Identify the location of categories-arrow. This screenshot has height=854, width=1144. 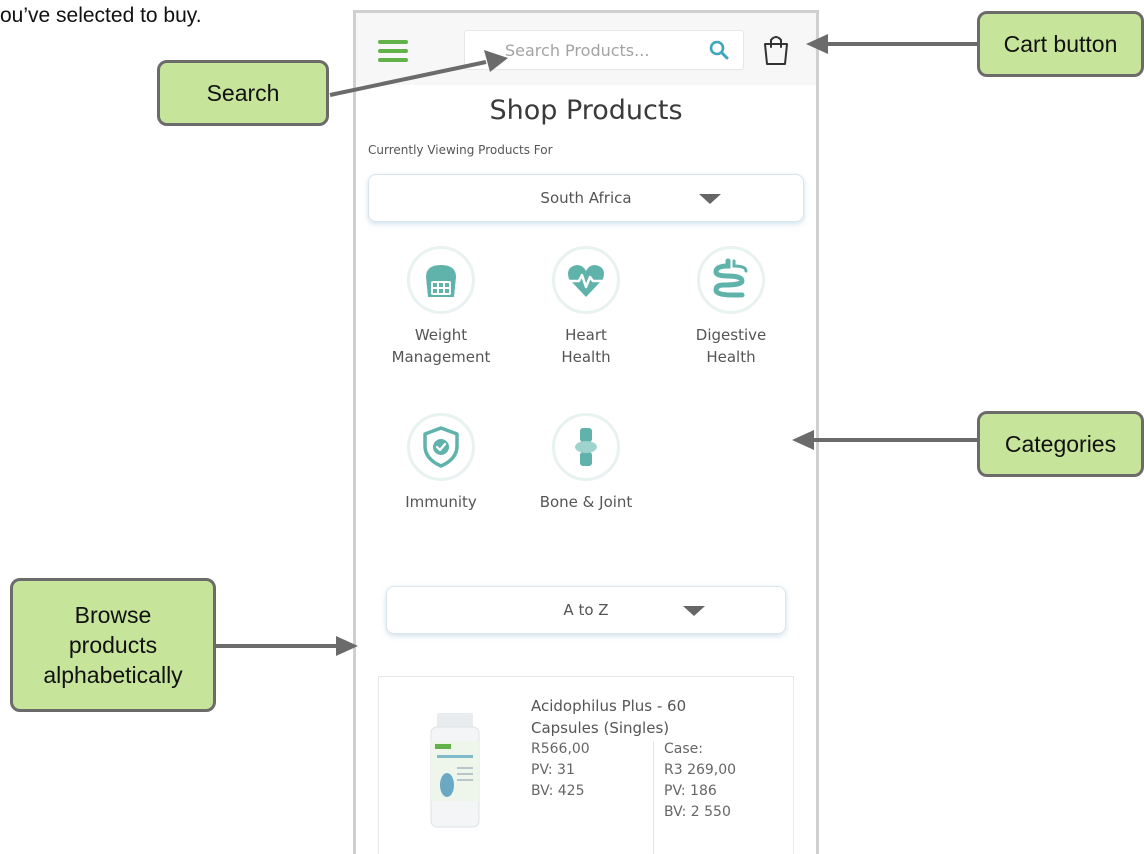
(884, 440).